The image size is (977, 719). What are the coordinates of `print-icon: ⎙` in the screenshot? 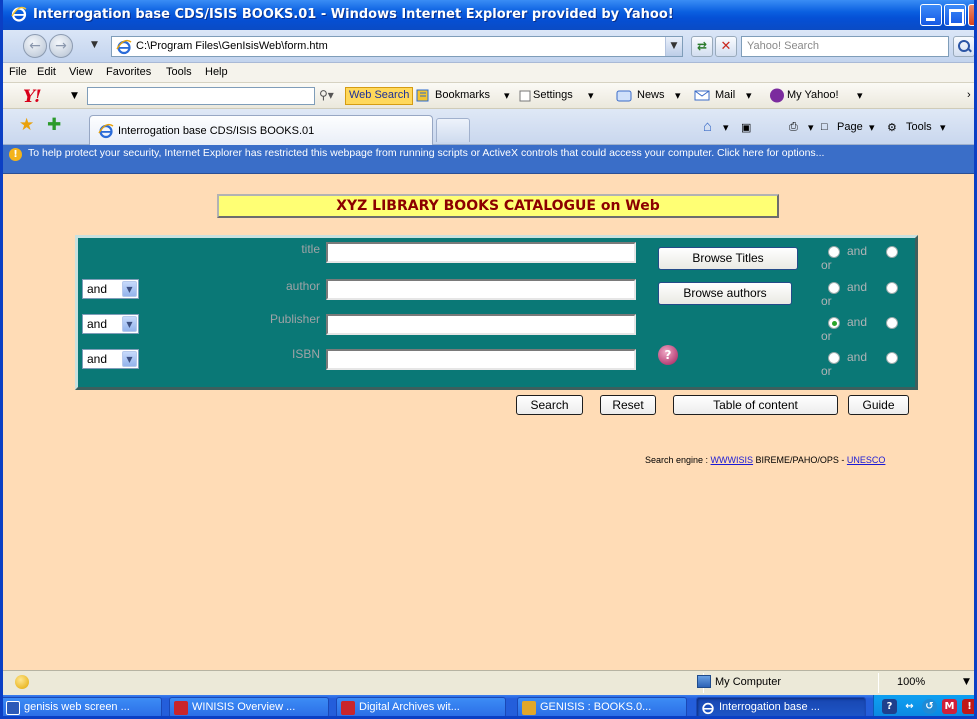 It's located at (793, 127).